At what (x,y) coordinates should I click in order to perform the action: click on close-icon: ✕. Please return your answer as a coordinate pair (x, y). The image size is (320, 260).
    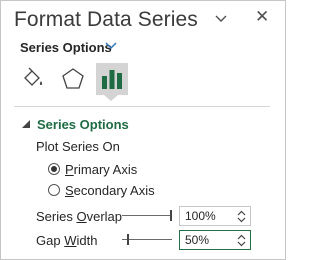
    Looking at the image, I should click on (262, 16).